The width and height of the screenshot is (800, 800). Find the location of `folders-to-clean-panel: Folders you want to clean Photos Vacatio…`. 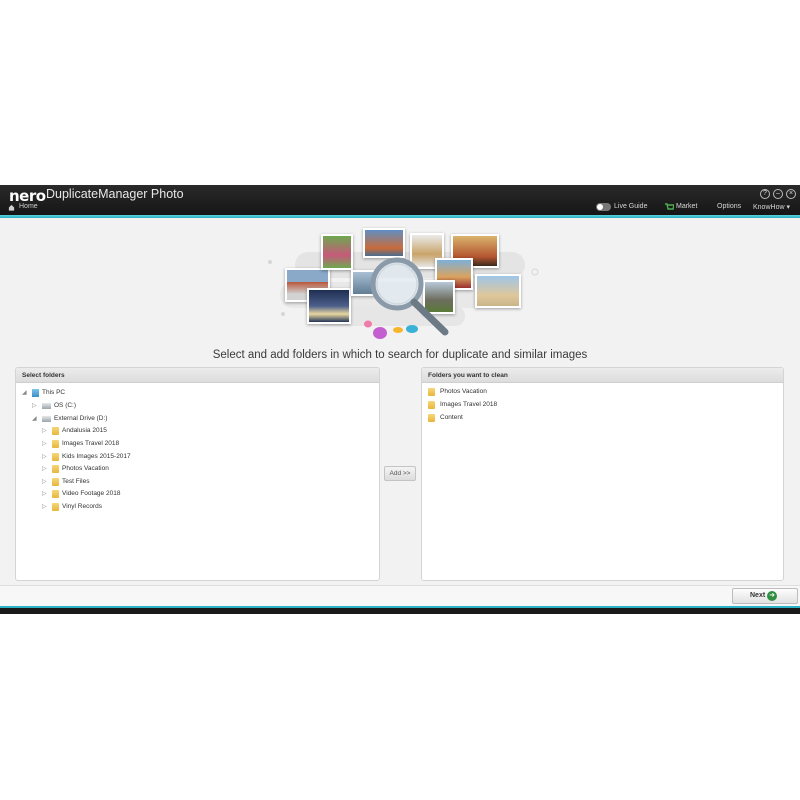

folders-to-clean-panel: Folders you want to clean Photos Vacatio… is located at coordinates (602, 474).